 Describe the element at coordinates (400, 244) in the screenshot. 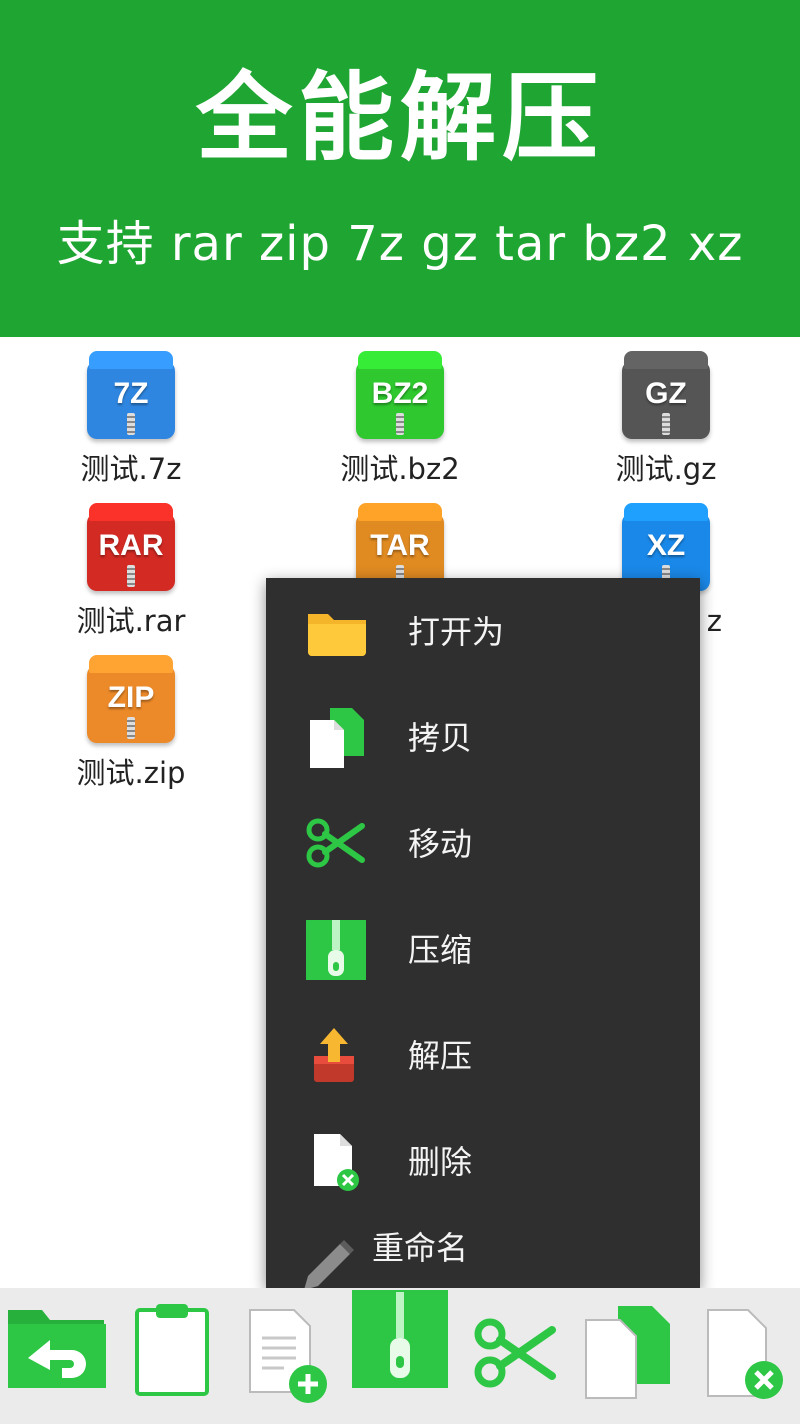

I see `banner-subtitle: 支持 rar zip 7z gz tar bz2 xz` at that location.